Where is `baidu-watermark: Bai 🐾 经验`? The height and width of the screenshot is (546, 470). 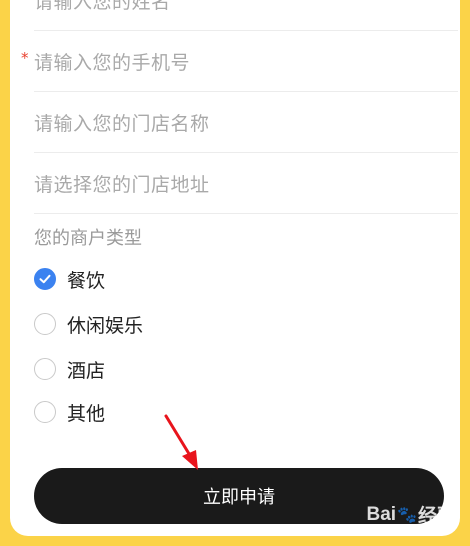
baidu-watermark: Bai 🐾 经验 is located at coordinates (411, 514).